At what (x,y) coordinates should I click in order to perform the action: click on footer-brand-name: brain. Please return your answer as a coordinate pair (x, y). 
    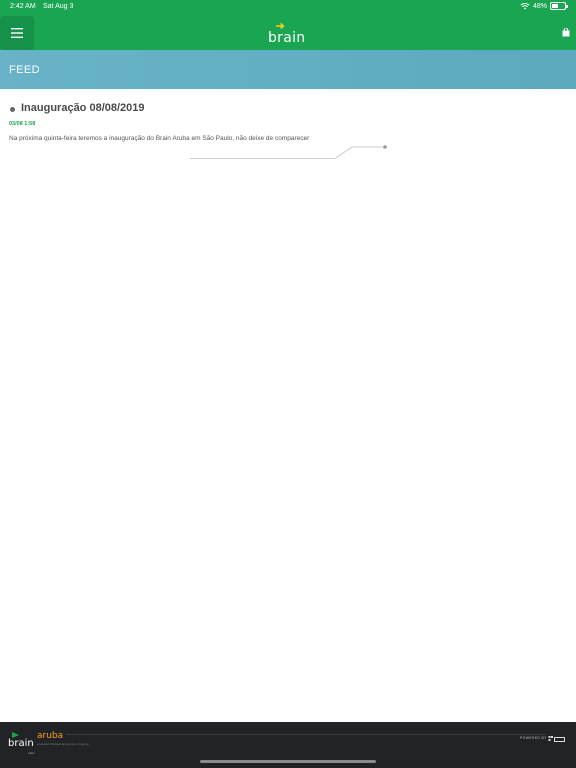
    Looking at the image, I should click on (21, 743).